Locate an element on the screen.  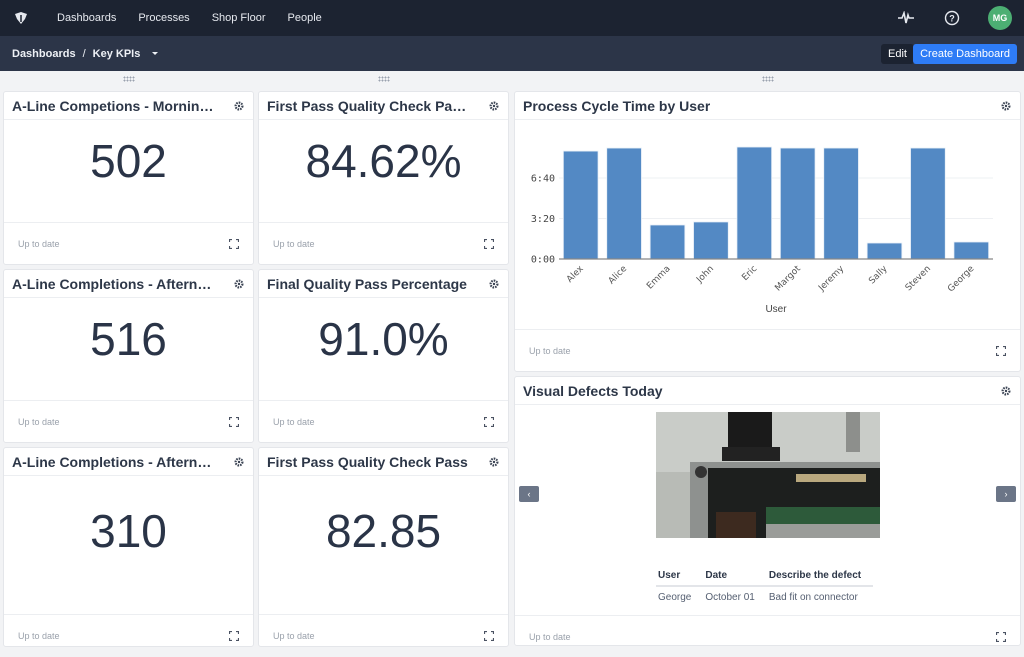
x-tick-label: John is located at coordinates (705, 275).